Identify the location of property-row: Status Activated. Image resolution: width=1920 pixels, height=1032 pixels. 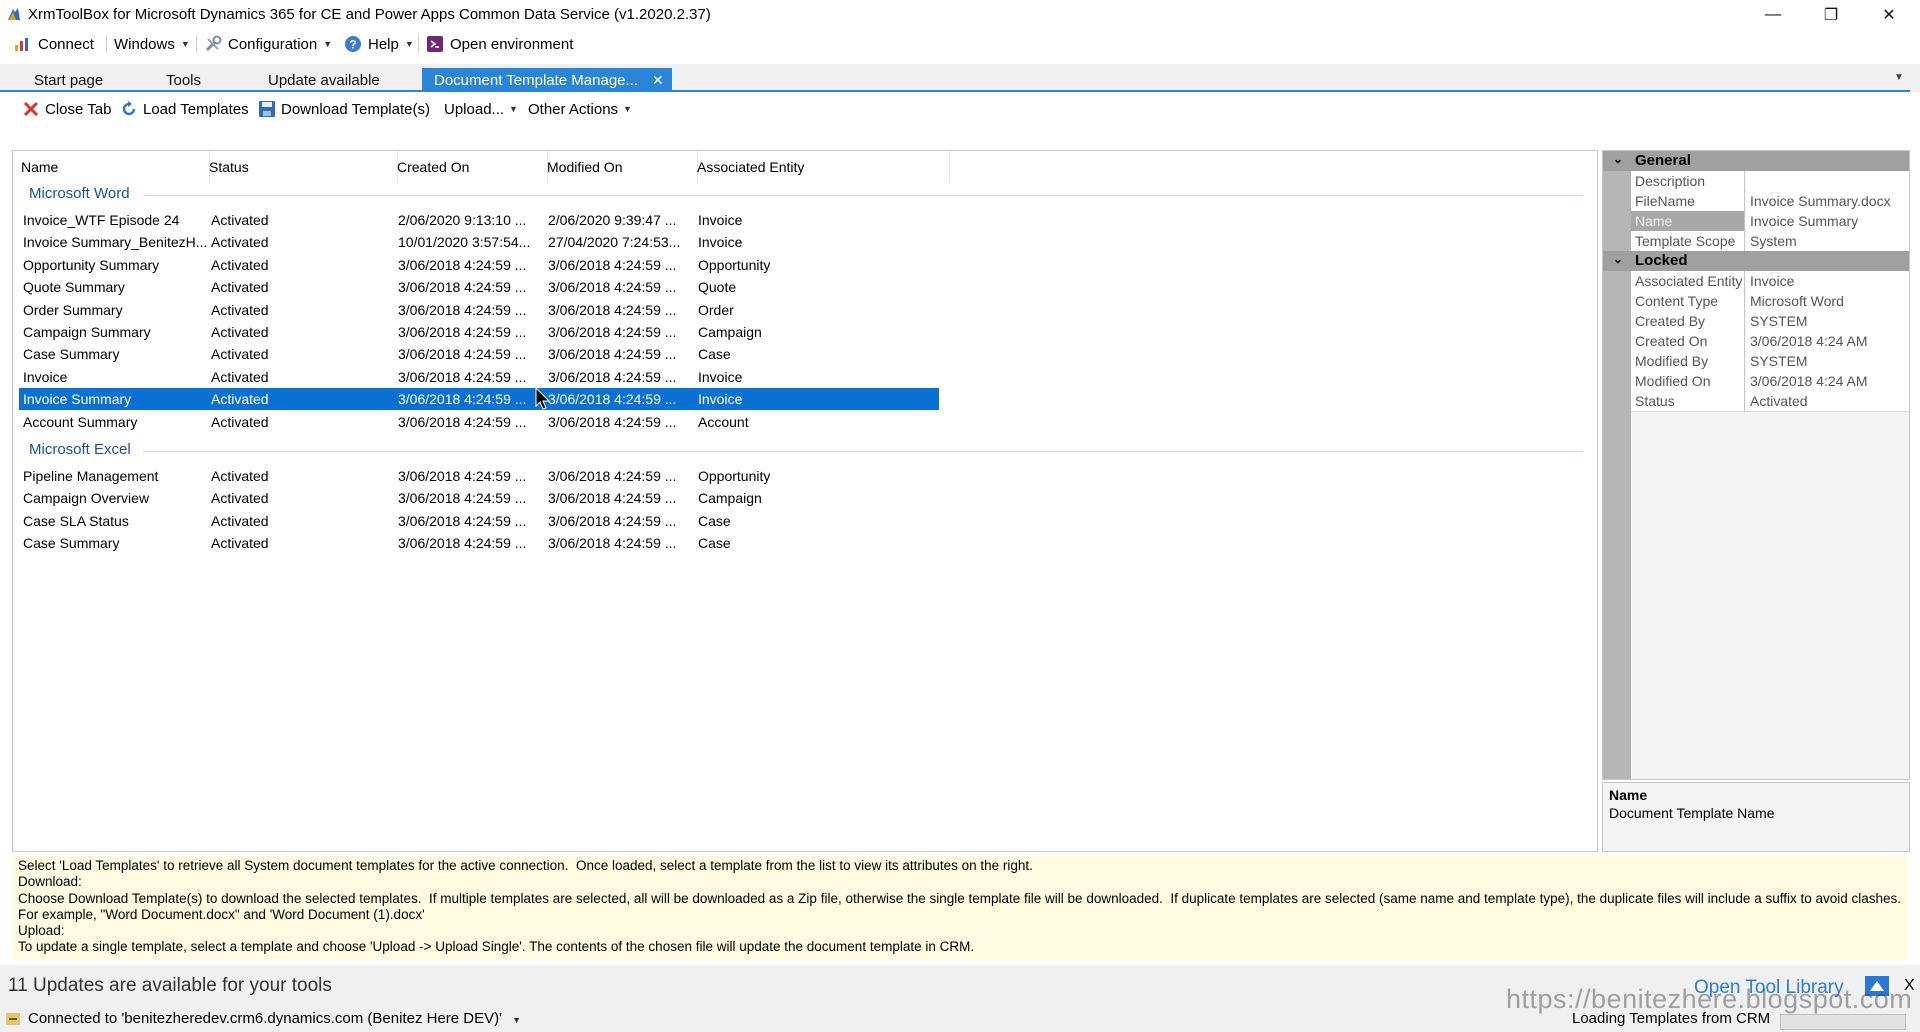
(1770, 401).